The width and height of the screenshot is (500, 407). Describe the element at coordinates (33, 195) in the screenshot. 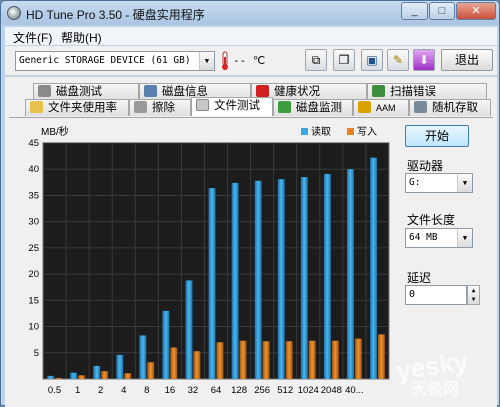

I see `y-tick-label: 35` at that location.